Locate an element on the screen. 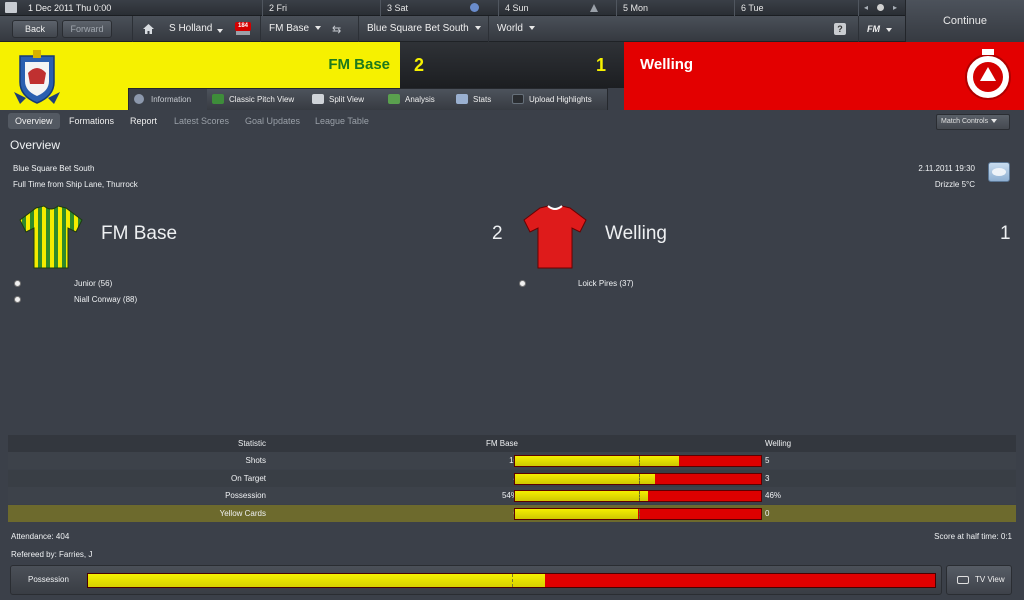 The height and width of the screenshot is (600, 1024). calendar-day: 4 Sun is located at coordinates (557, 8).